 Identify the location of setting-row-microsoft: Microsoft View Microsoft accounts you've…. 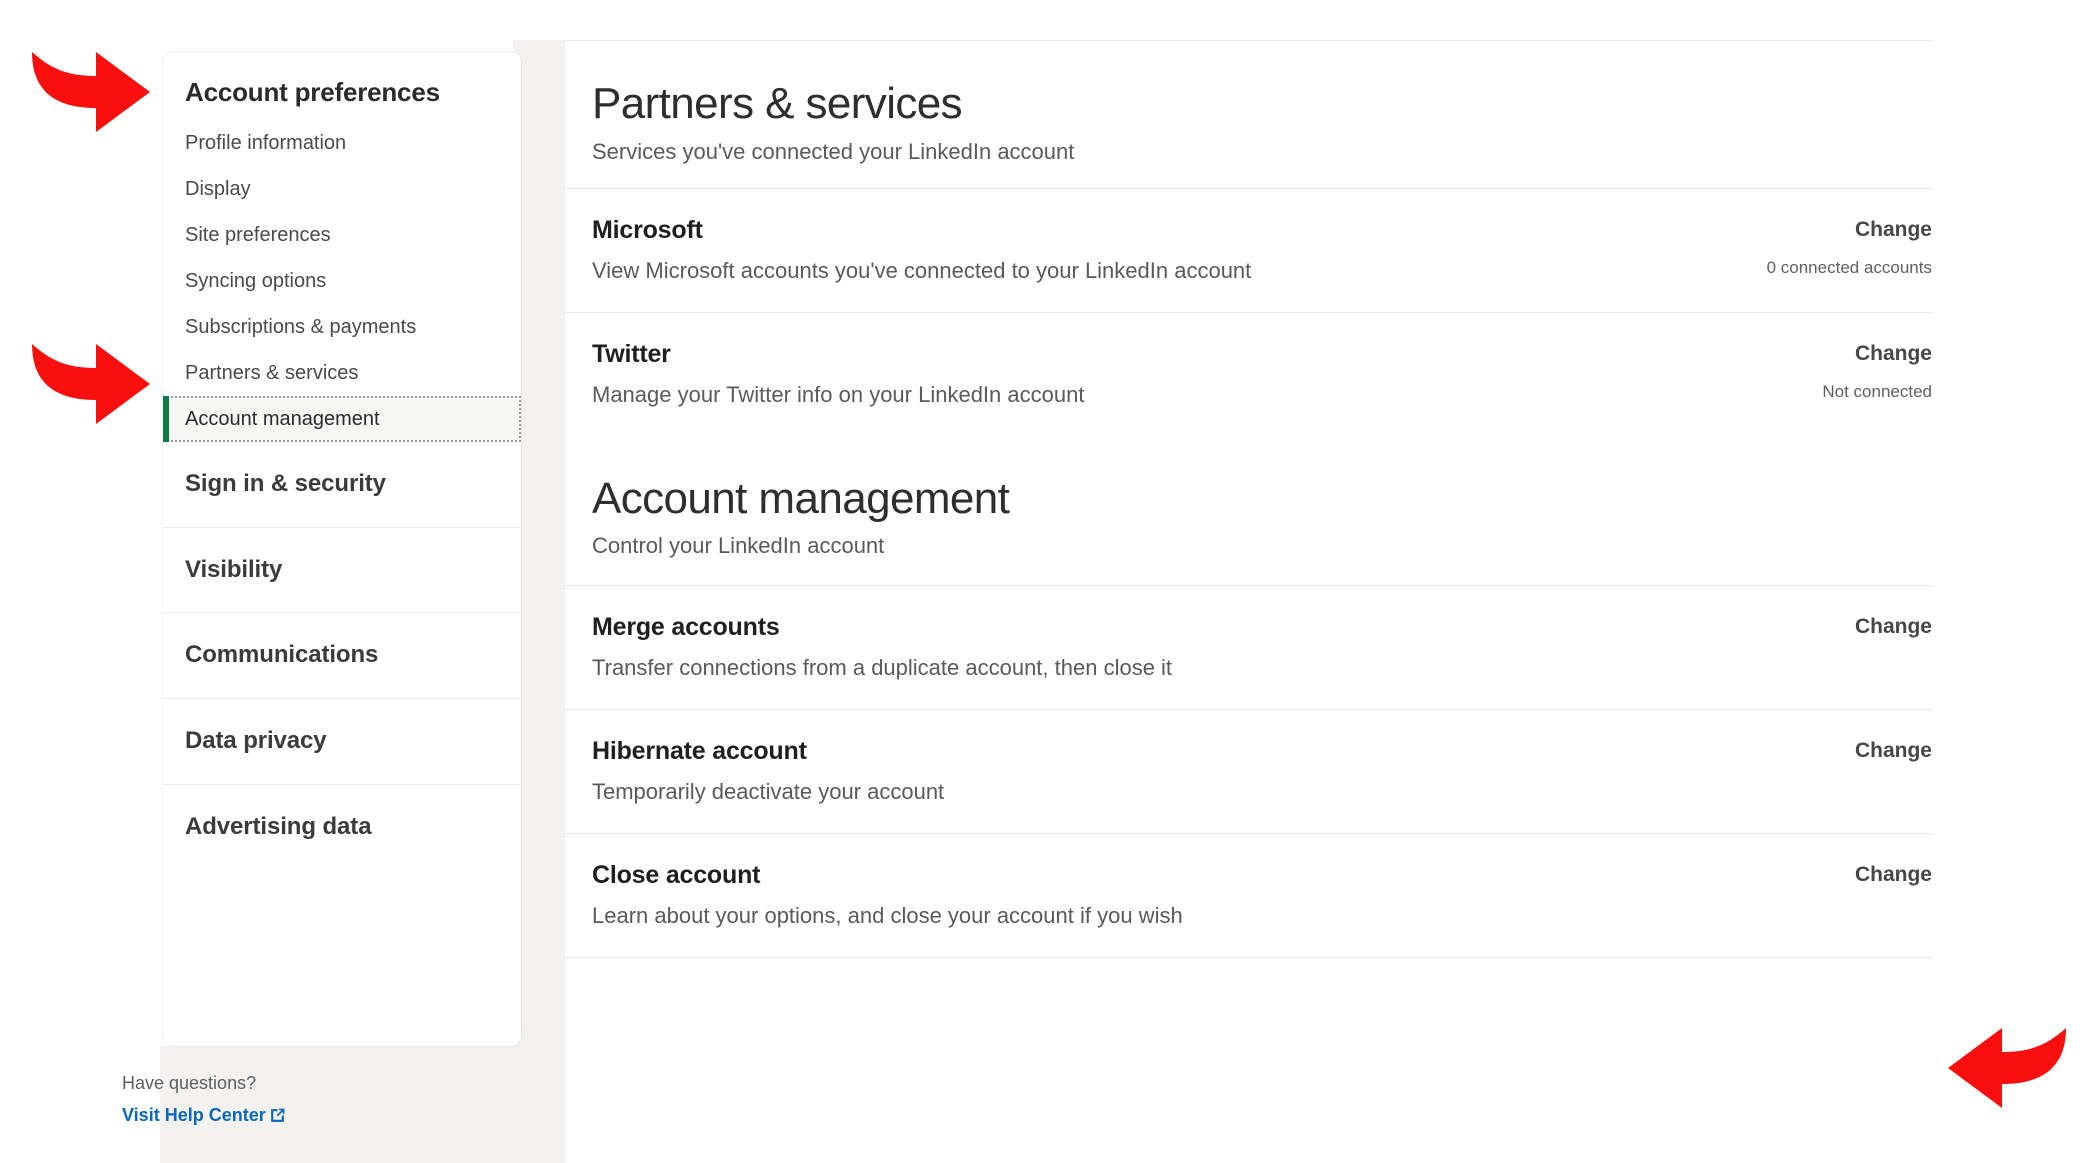
(1255, 250).